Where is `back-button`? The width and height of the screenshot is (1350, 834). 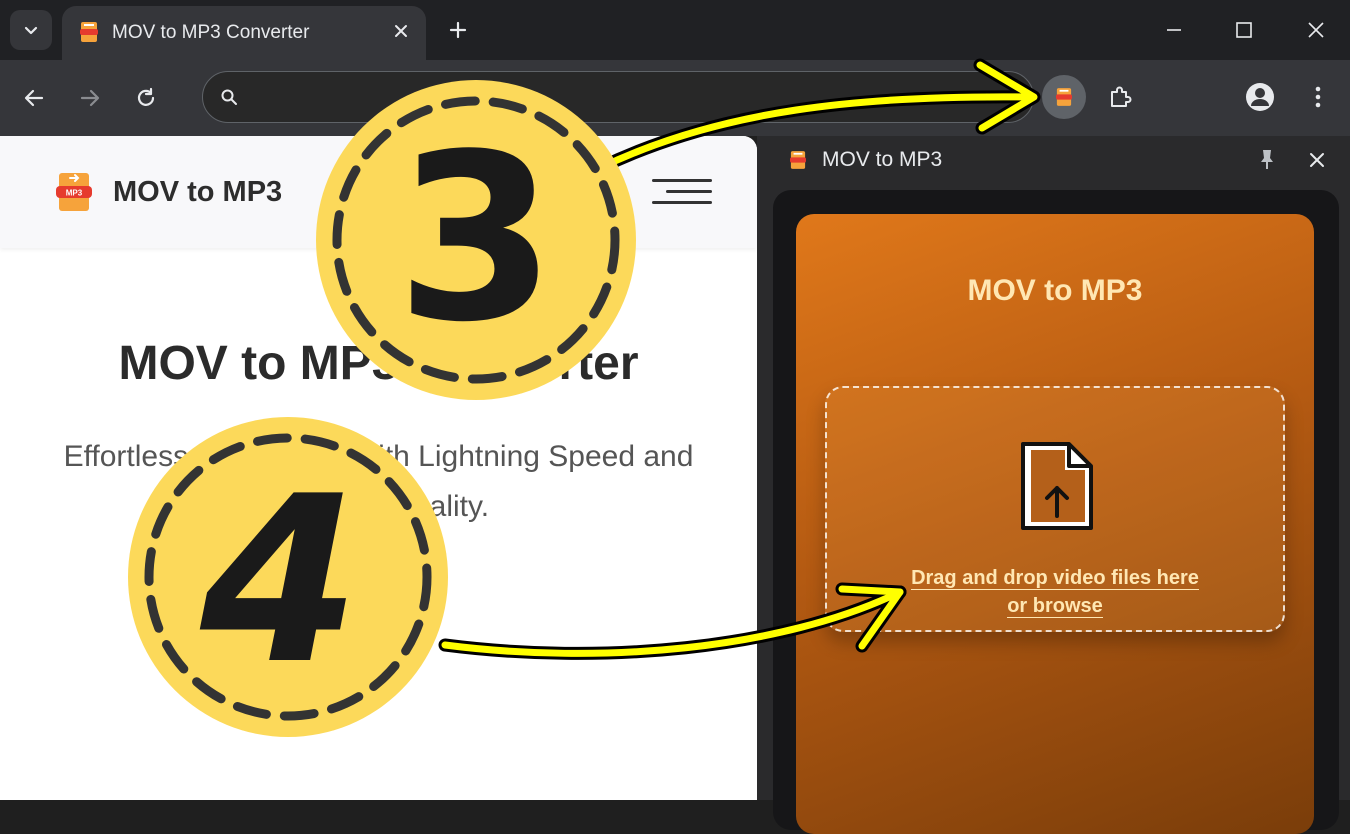
back-button is located at coordinates (34, 98).